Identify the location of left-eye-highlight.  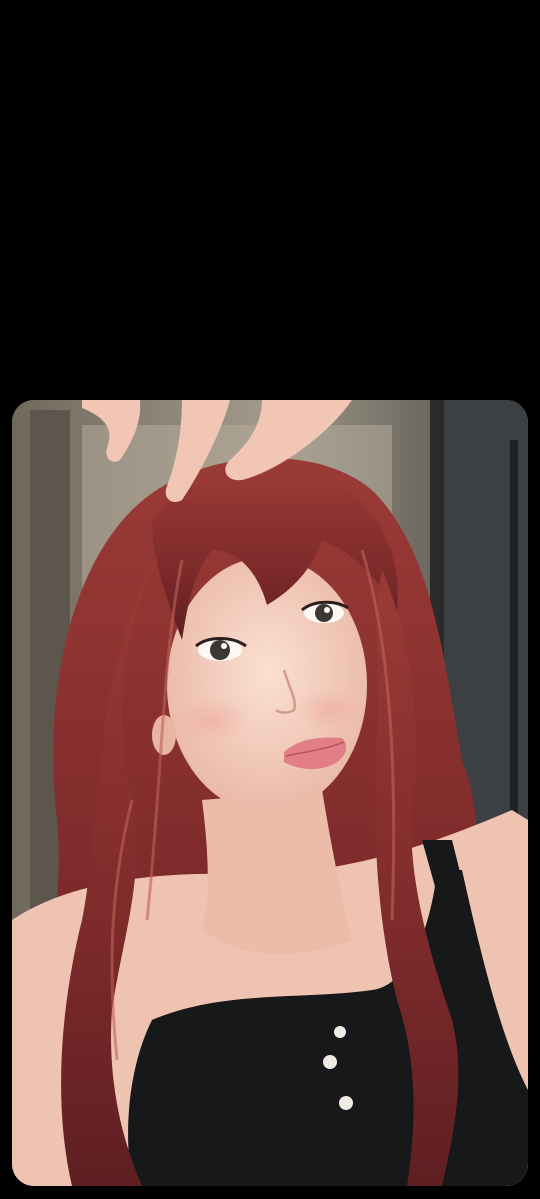
(224, 646).